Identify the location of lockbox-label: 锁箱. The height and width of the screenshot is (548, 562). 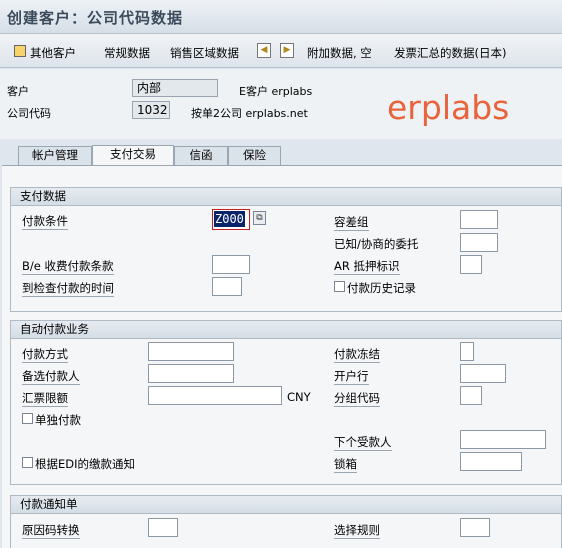
(345, 465).